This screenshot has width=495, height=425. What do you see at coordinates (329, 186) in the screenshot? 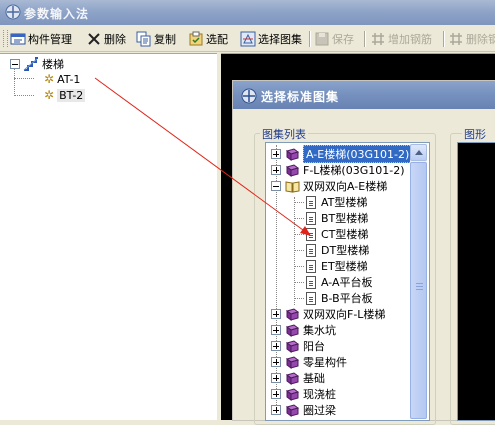
I see `atlas-folder-item: 双网双向A-E楼梯` at bounding box center [329, 186].